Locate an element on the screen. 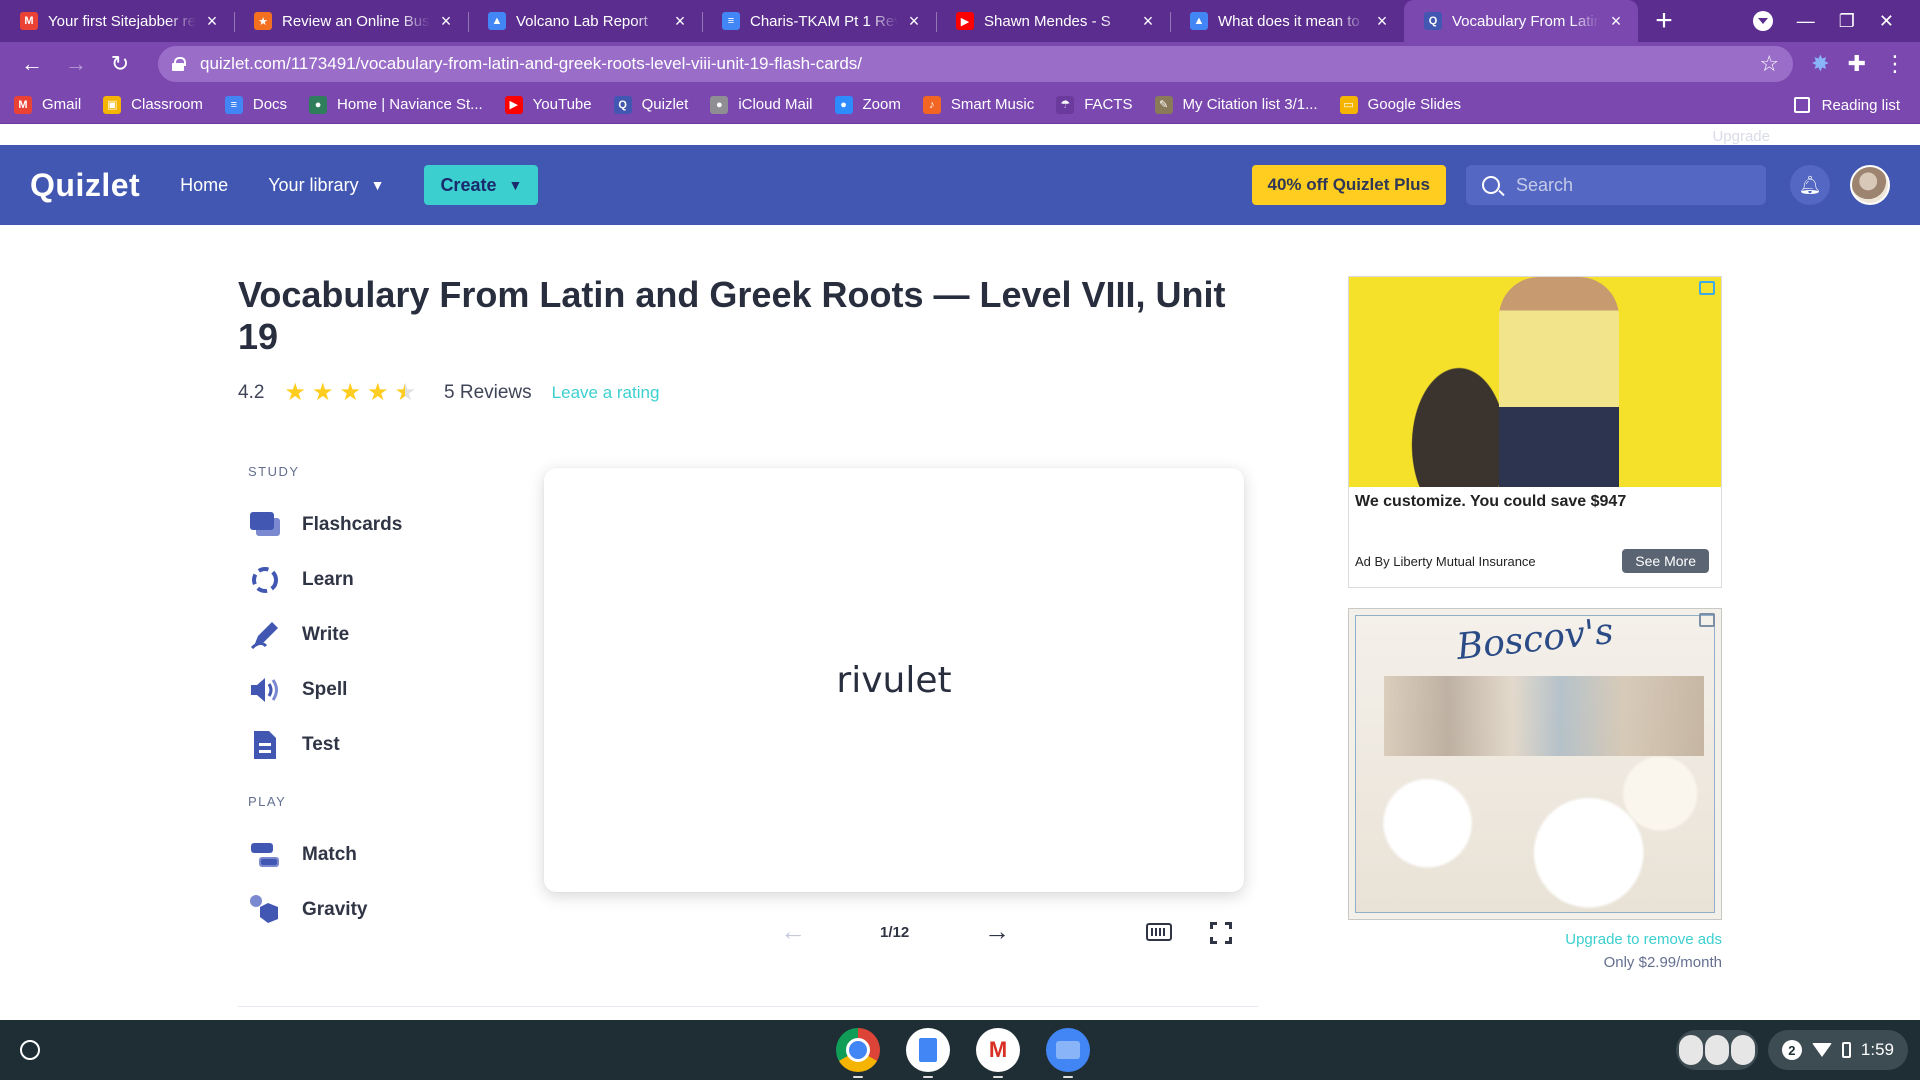 This screenshot has height=1080, width=1920. half-star-icon: ★ is located at coordinates (405, 392).